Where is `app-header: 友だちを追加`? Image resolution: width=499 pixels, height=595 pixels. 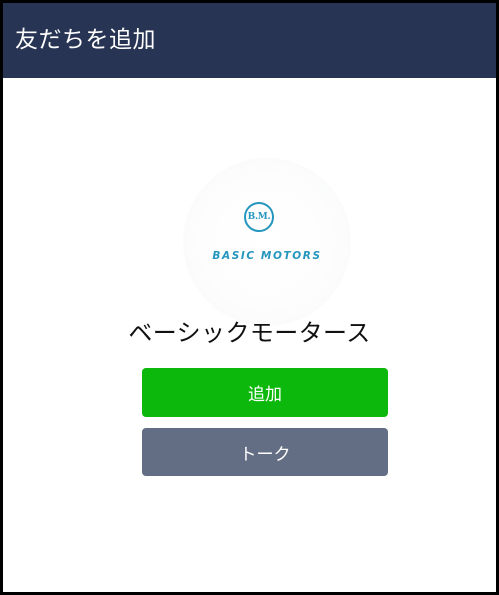 app-header: 友だちを追加 is located at coordinates (249, 40).